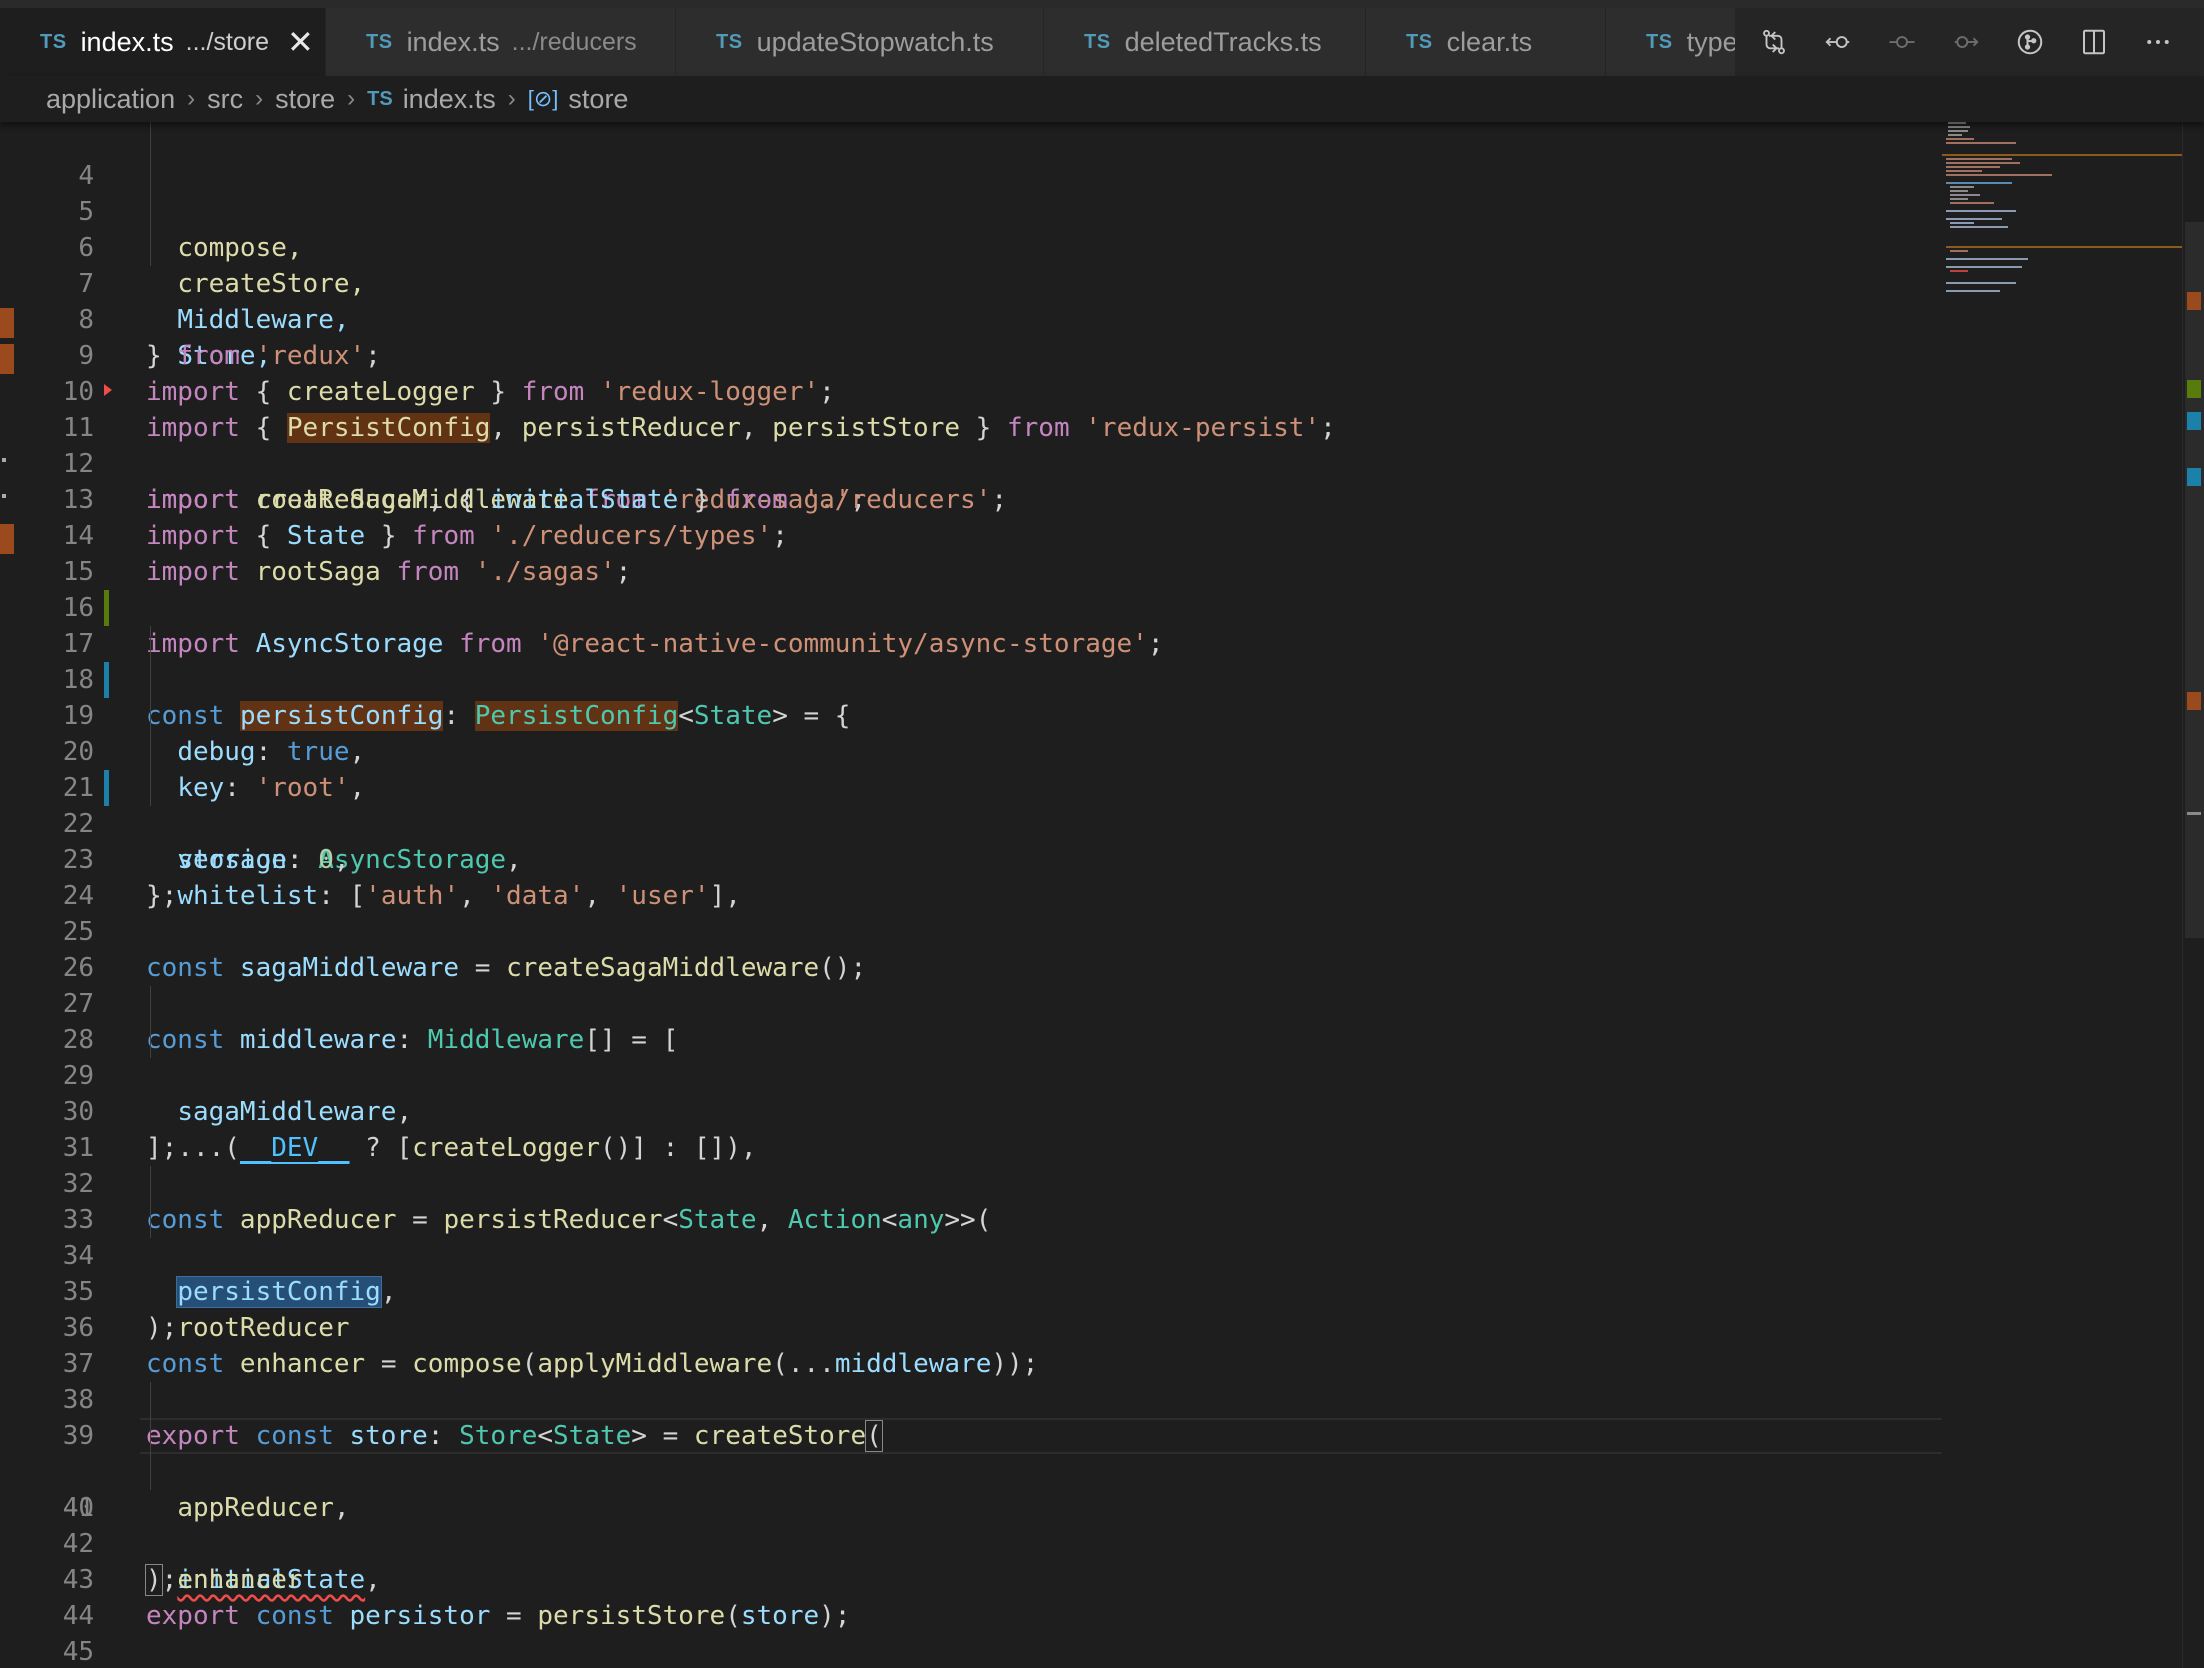 The height and width of the screenshot is (1668, 2204). What do you see at coordinates (1205, 42) in the screenshot?
I see `tab-deleted-tracks: TS deletedTracks.ts` at bounding box center [1205, 42].